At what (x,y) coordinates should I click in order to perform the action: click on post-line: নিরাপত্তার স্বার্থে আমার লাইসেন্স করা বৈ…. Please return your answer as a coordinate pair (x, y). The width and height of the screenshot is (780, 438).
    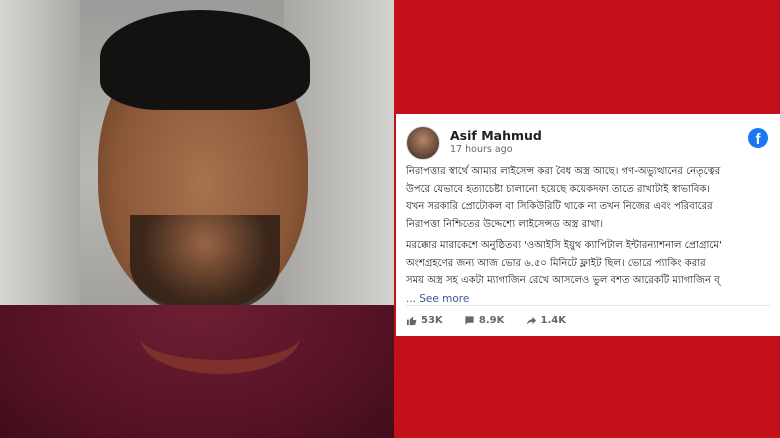
    Looking at the image, I should click on (563, 171).